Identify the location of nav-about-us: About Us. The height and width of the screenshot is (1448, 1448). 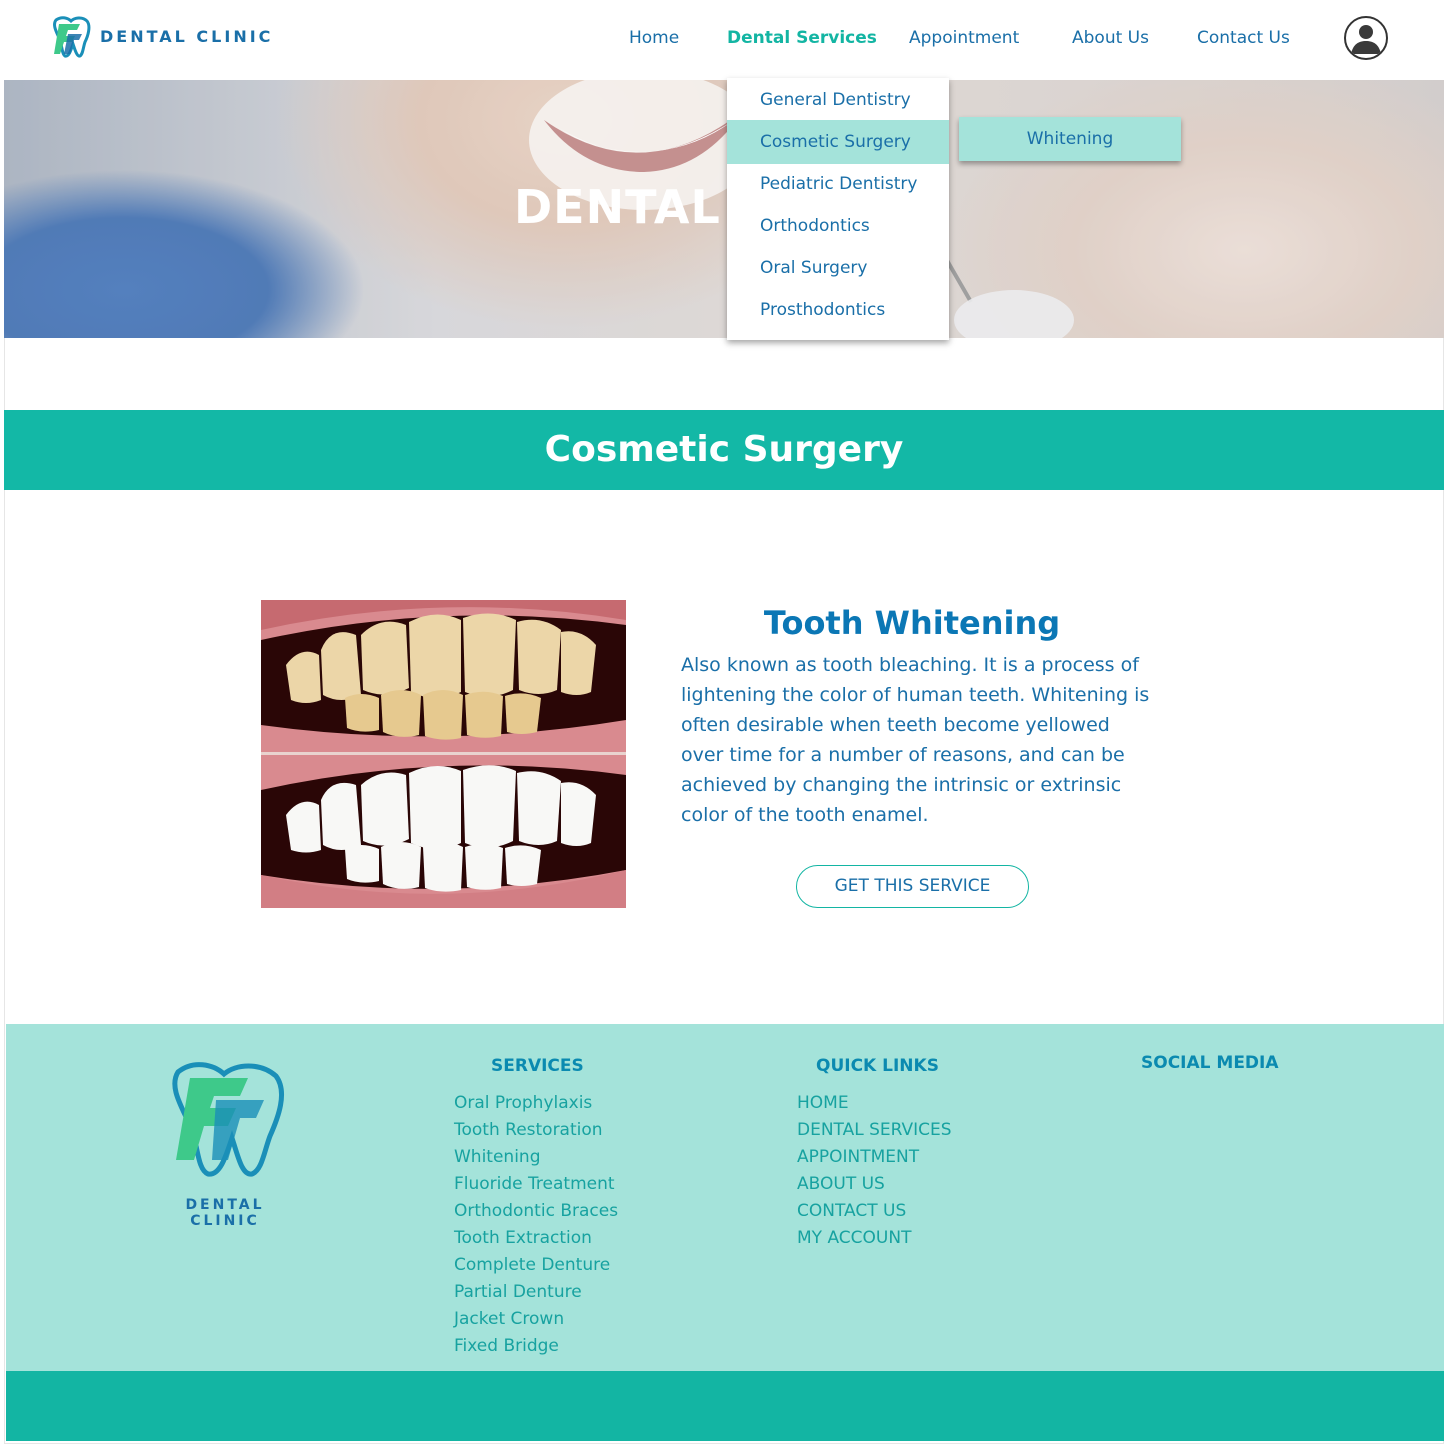
(1110, 38).